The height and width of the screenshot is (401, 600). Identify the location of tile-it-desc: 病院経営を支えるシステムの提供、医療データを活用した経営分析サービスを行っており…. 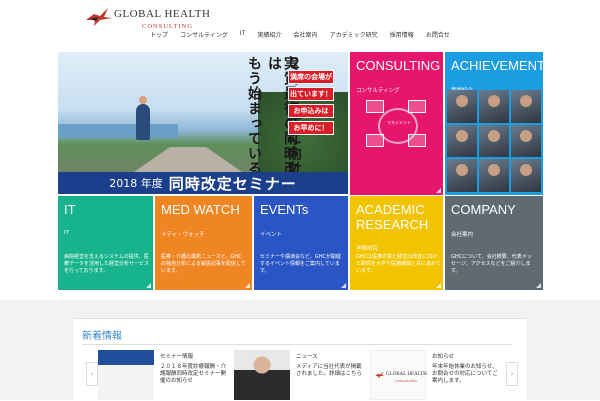
(107, 264).